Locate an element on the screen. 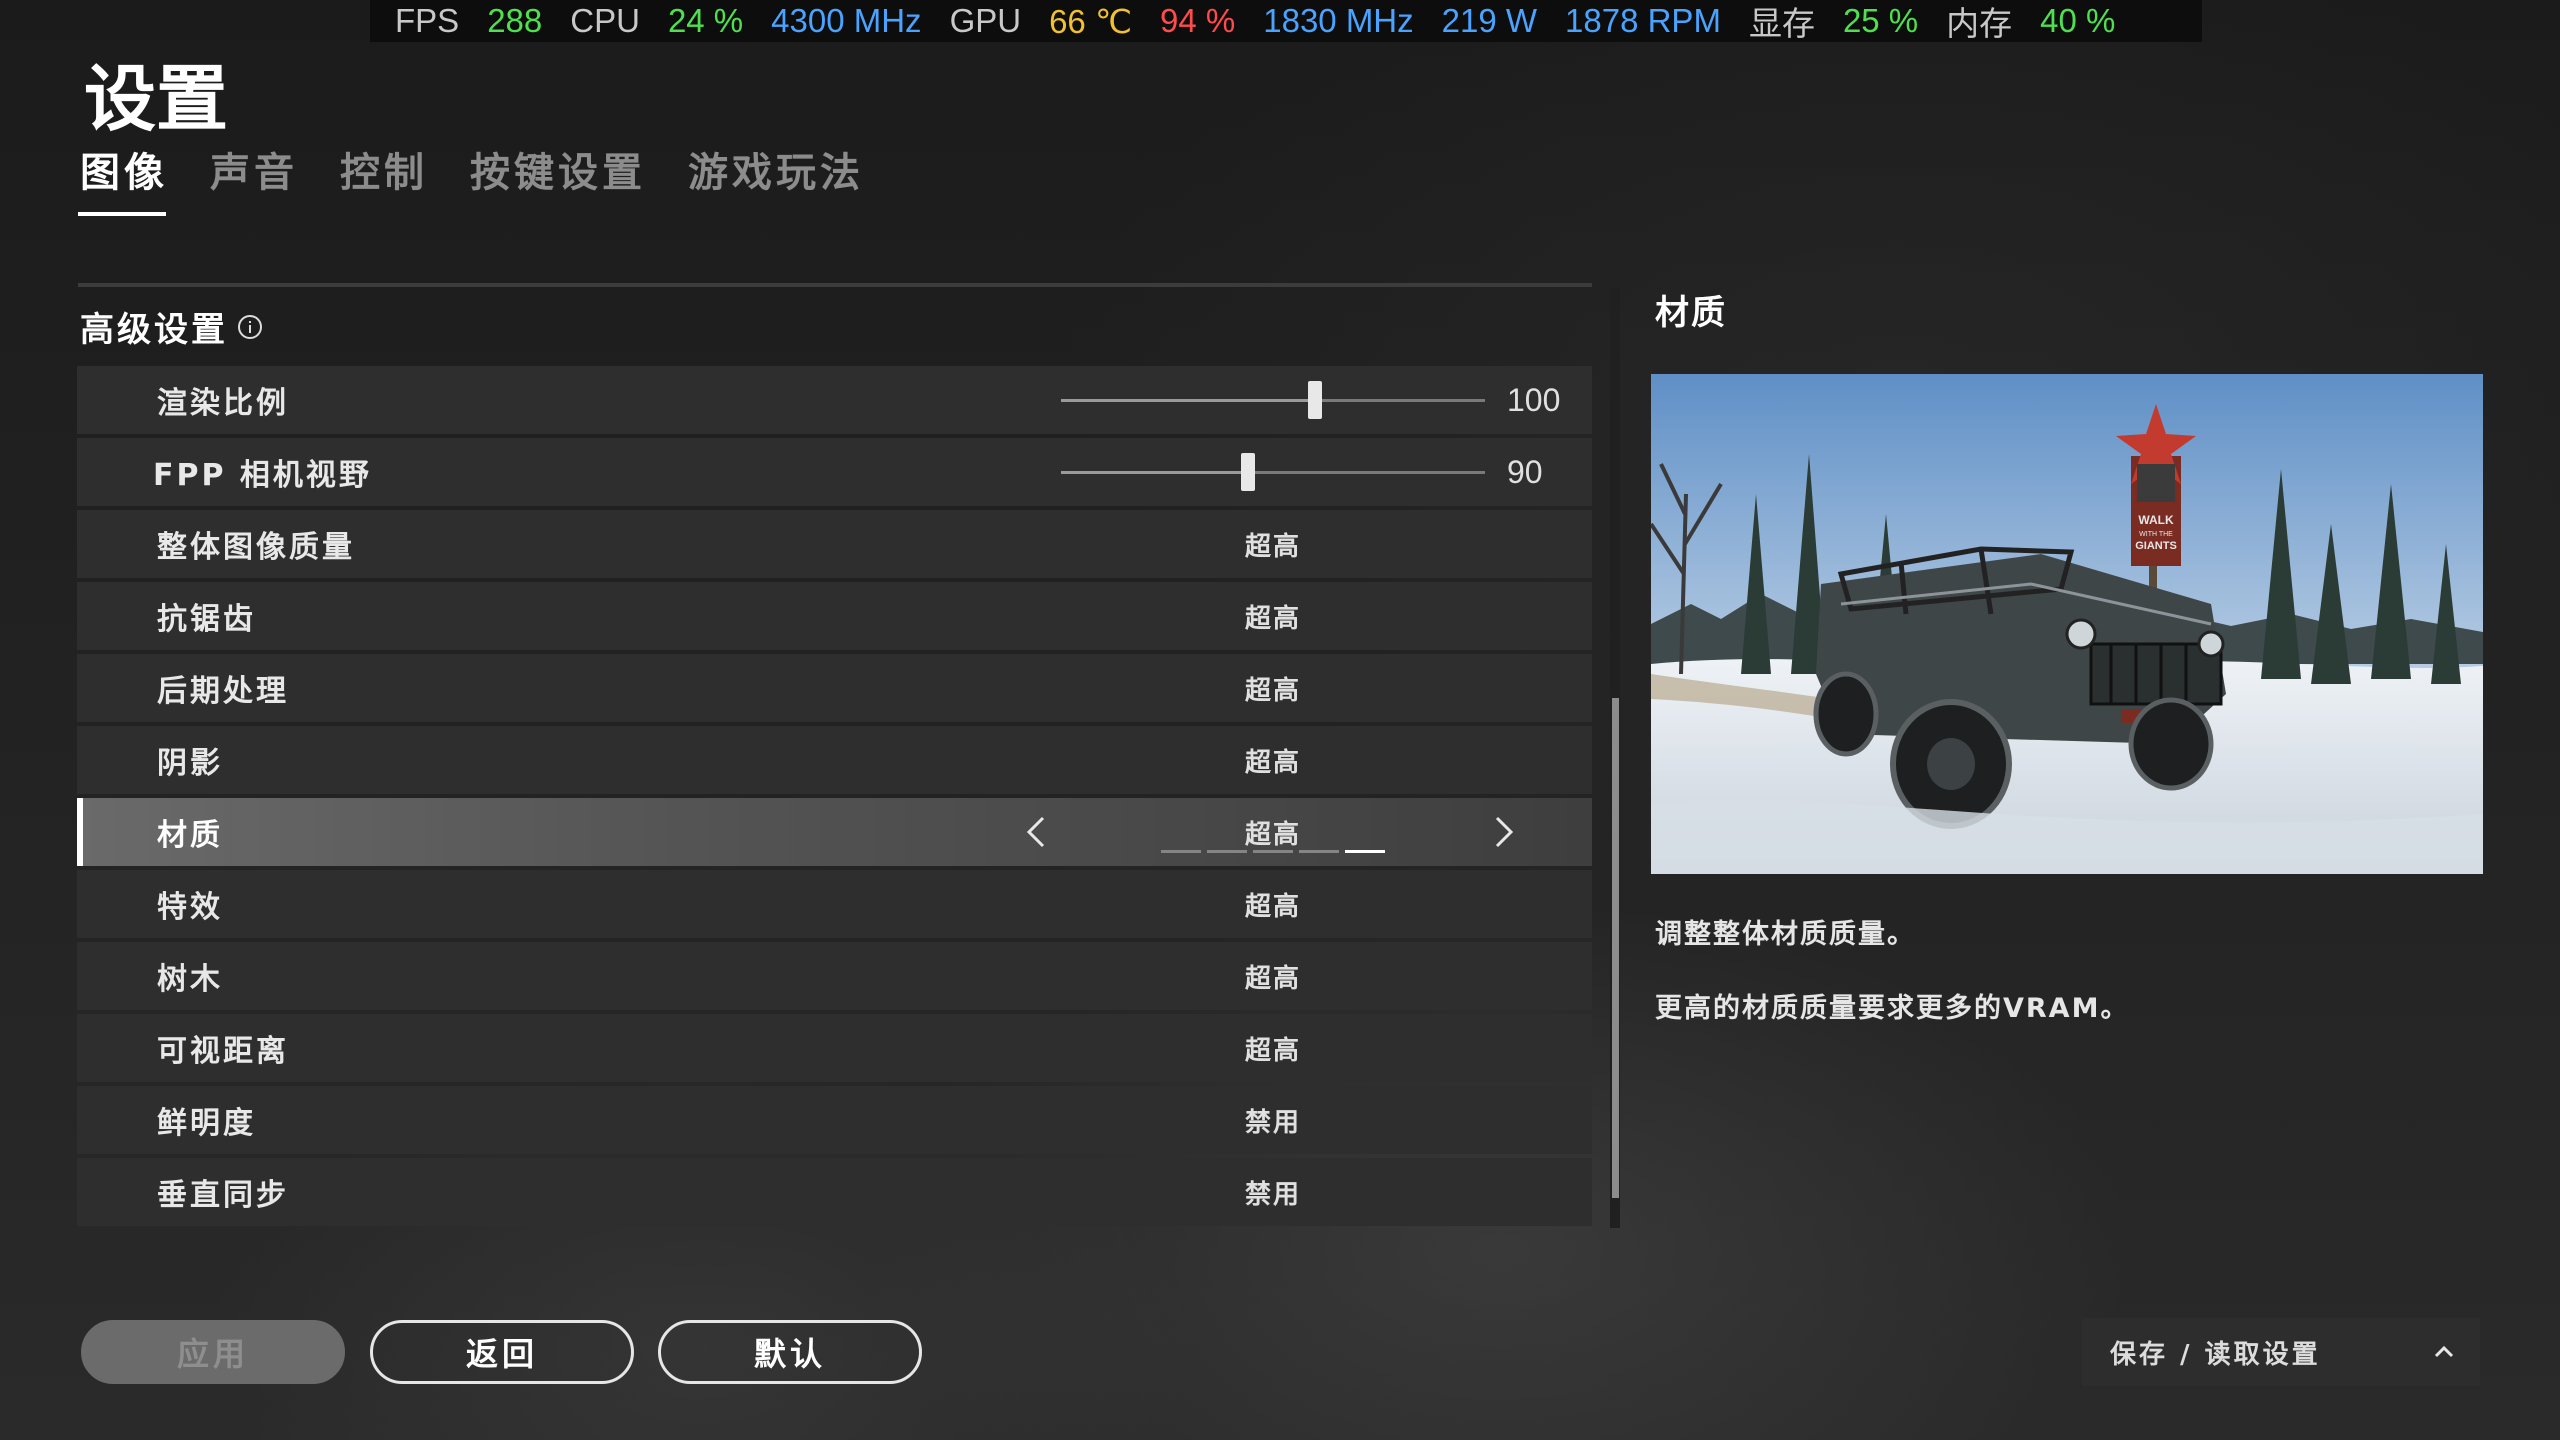 This screenshot has width=2560, height=1440. tab-control: 控制 is located at coordinates (384, 169).